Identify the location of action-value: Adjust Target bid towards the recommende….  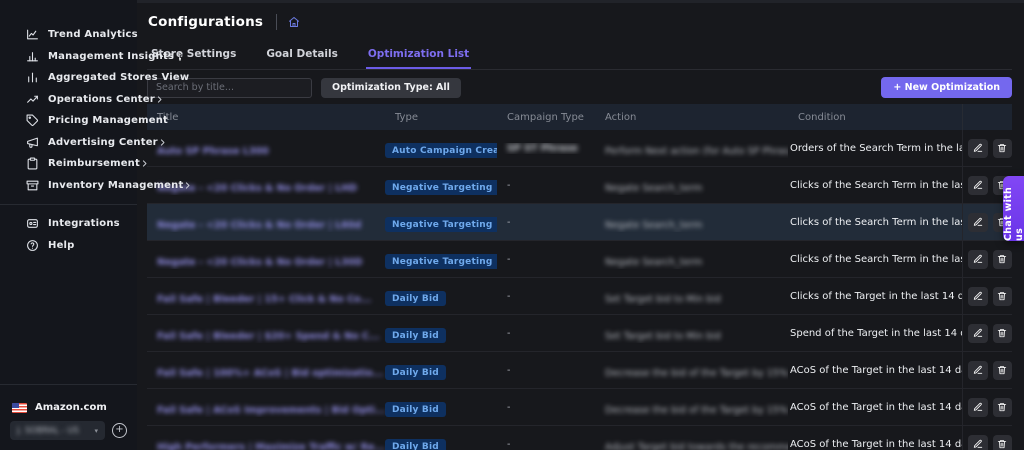
(696, 445).